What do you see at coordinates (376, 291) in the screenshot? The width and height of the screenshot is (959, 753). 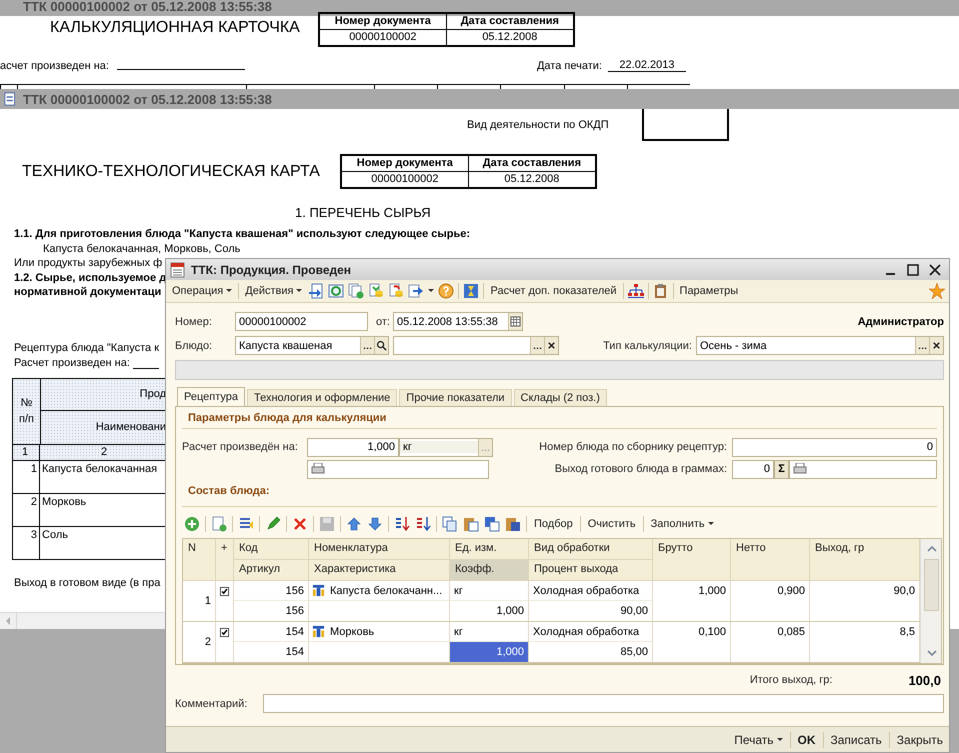 I see `doc-coins-icon` at bounding box center [376, 291].